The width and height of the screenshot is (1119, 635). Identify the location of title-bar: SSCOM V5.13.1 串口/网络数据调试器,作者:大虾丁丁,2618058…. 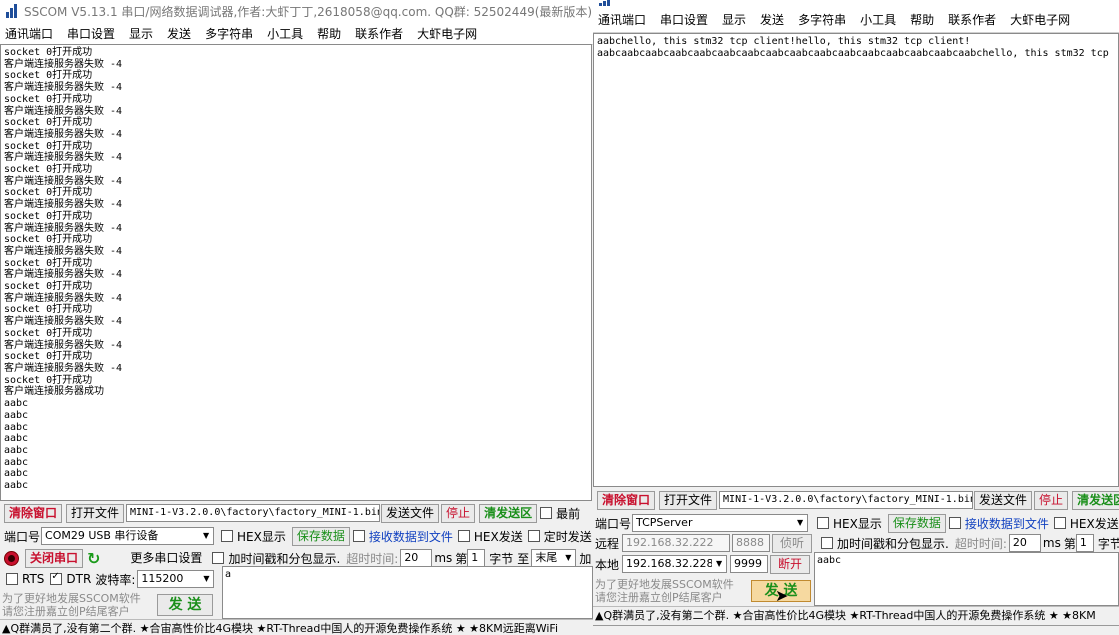
(296, 11).